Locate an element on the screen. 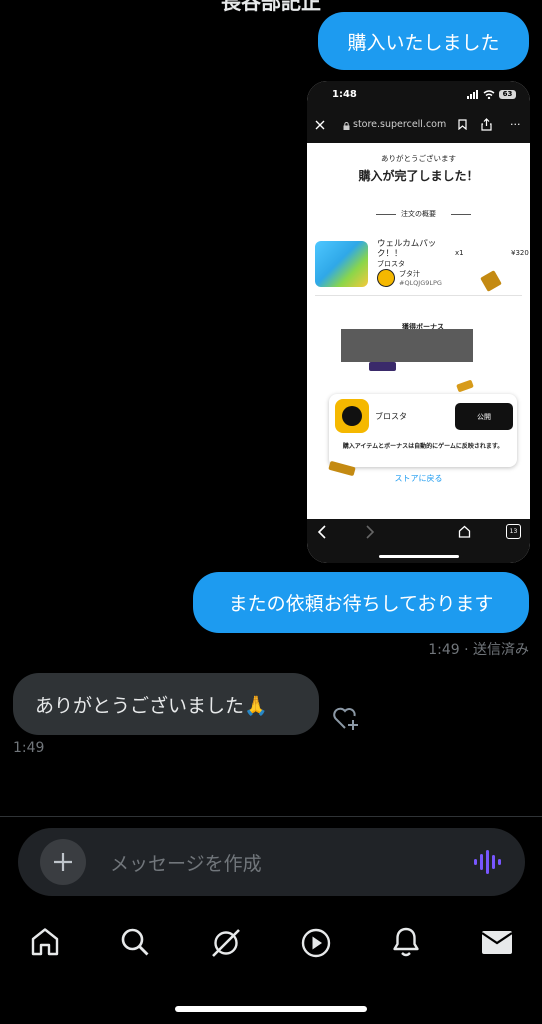  thanks-text: ありがとうございます is located at coordinates (418, 158).